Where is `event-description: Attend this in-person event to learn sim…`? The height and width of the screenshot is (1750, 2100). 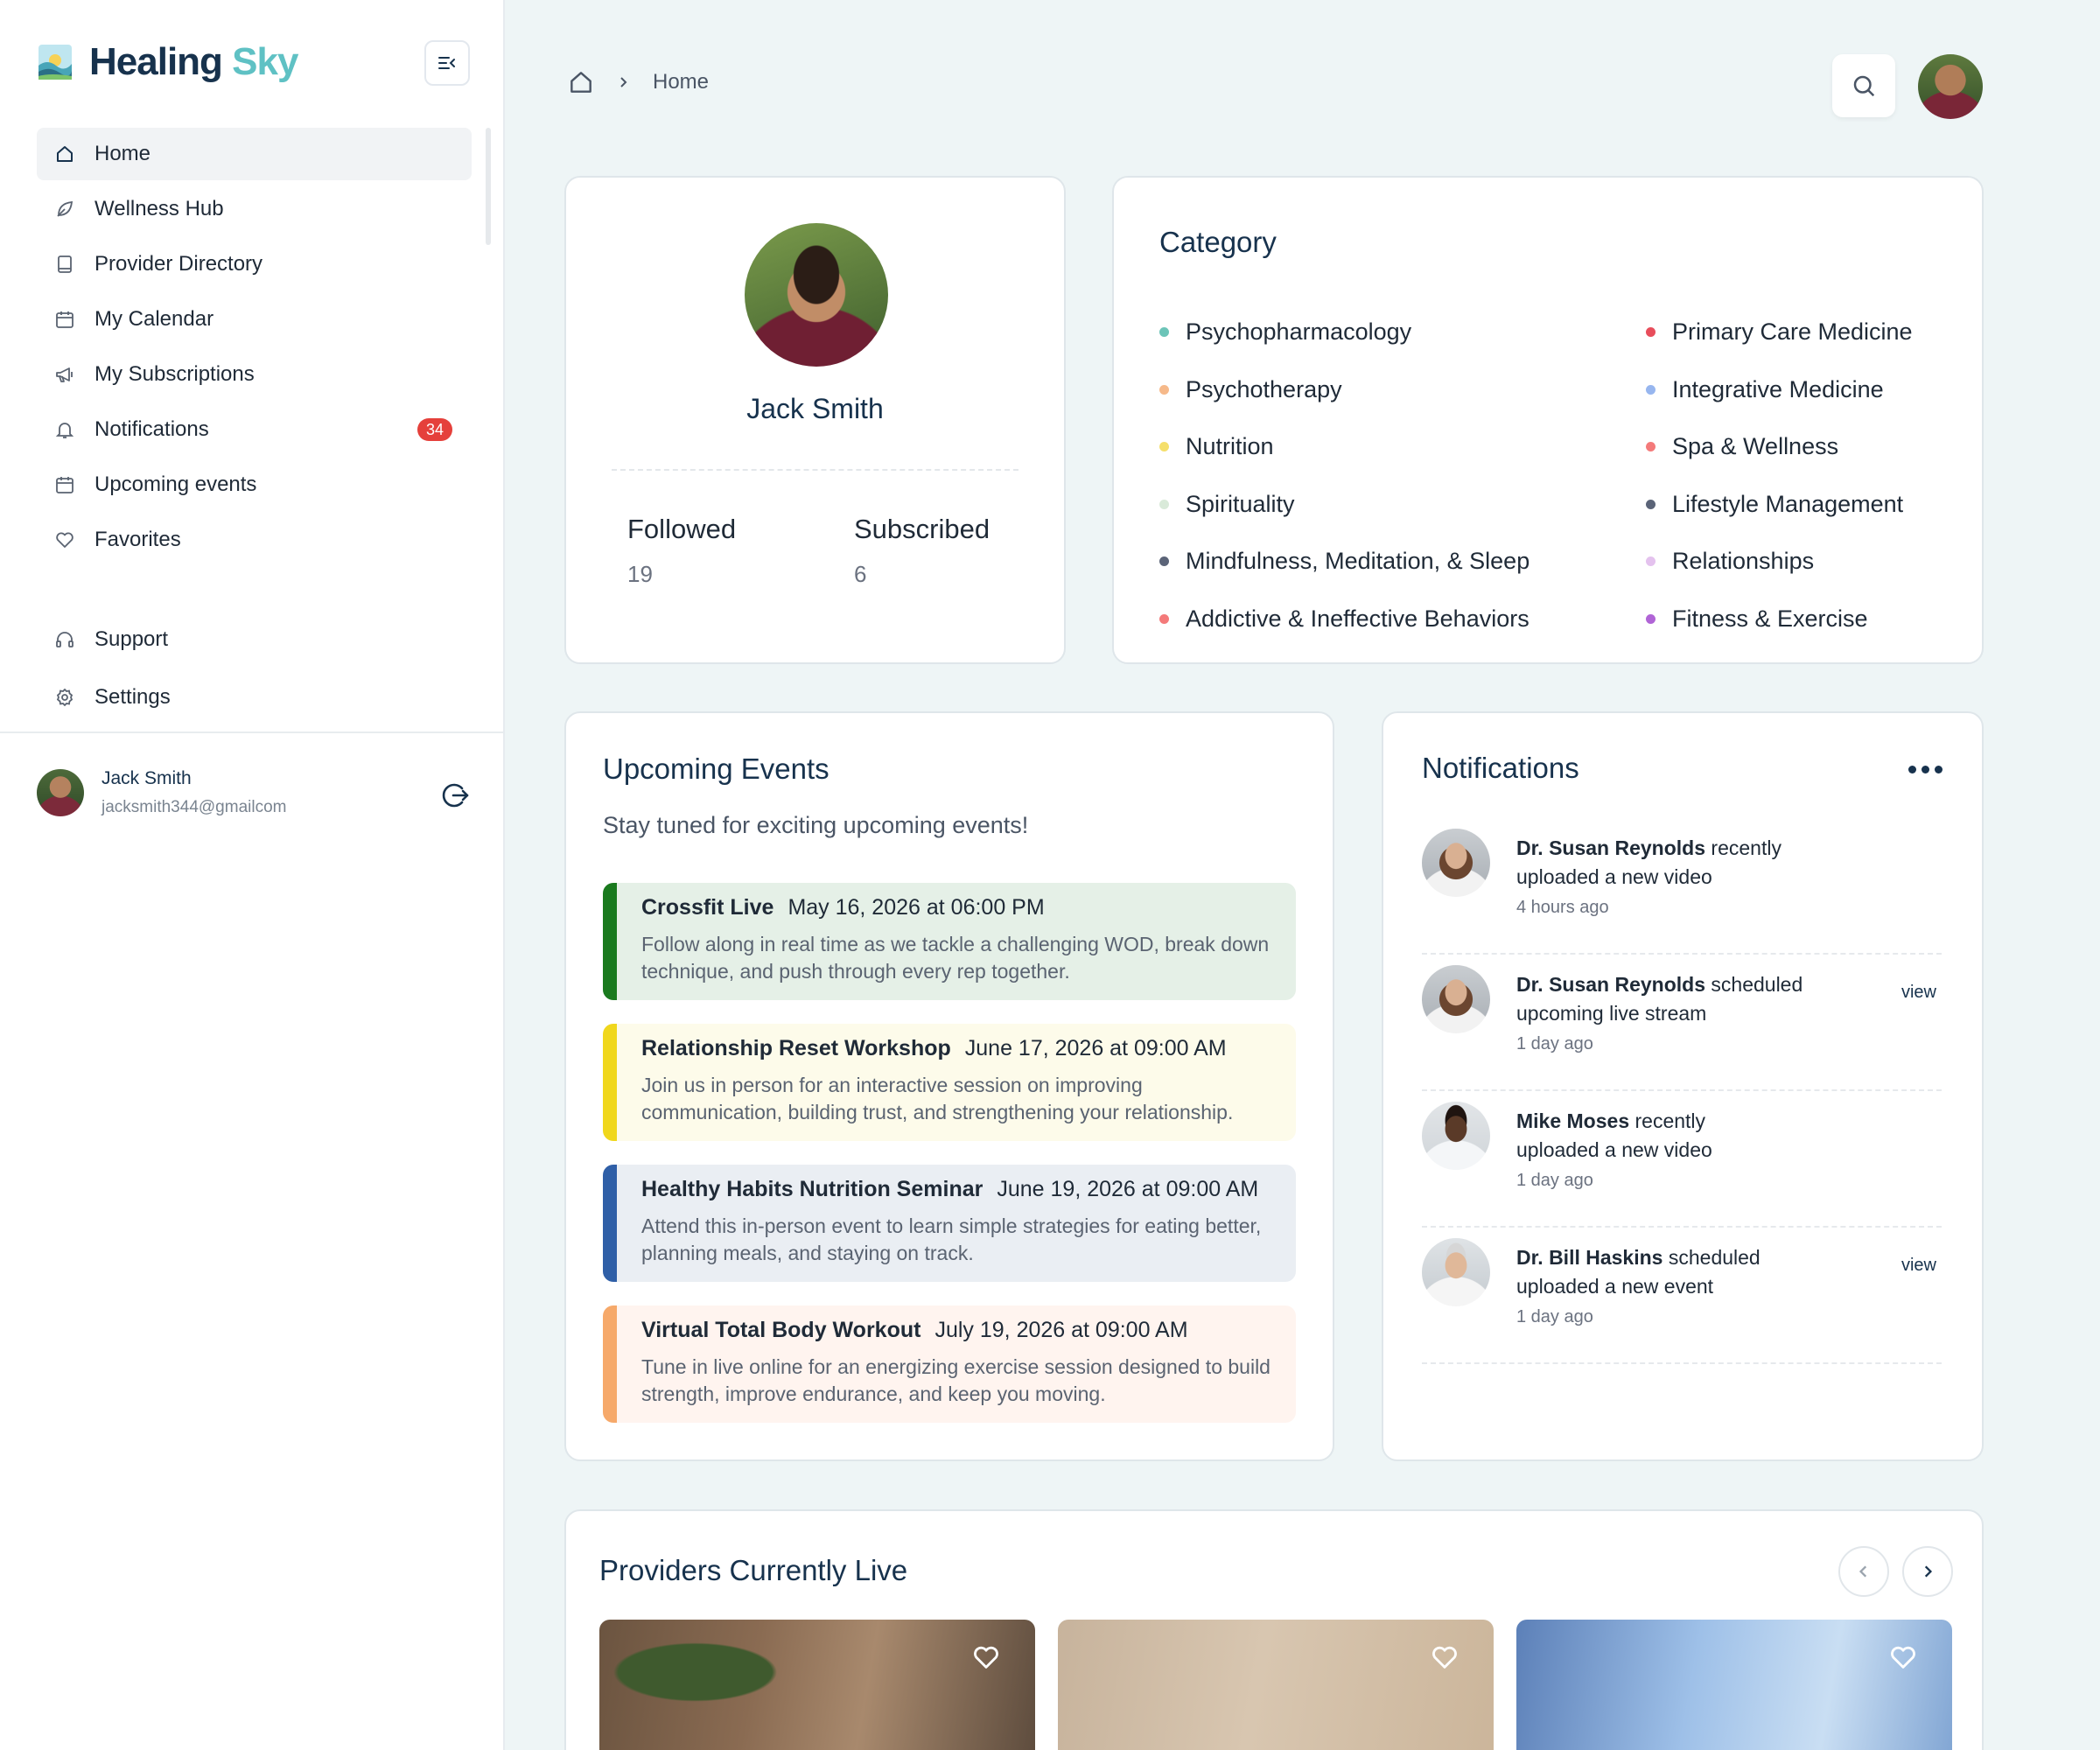
event-description: Attend this in-person event to learn sim… is located at coordinates (951, 1239).